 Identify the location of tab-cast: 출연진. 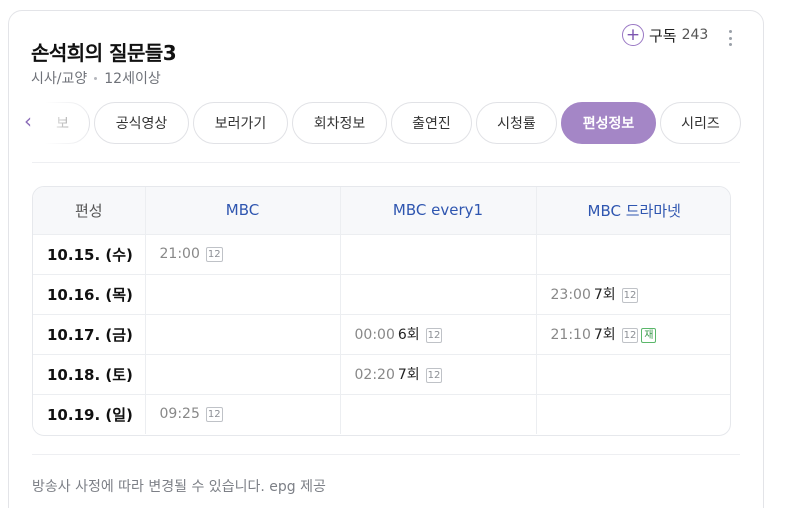
(431, 123).